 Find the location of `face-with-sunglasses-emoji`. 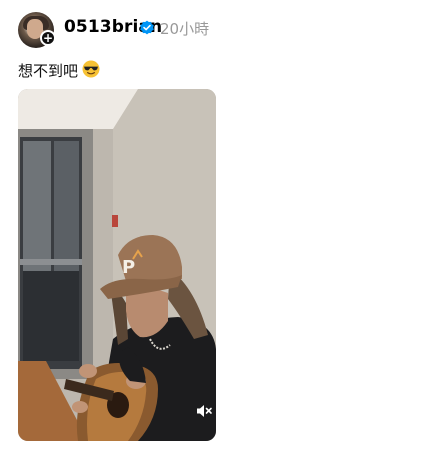

face-with-sunglasses-emoji is located at coordinates (91, 69).